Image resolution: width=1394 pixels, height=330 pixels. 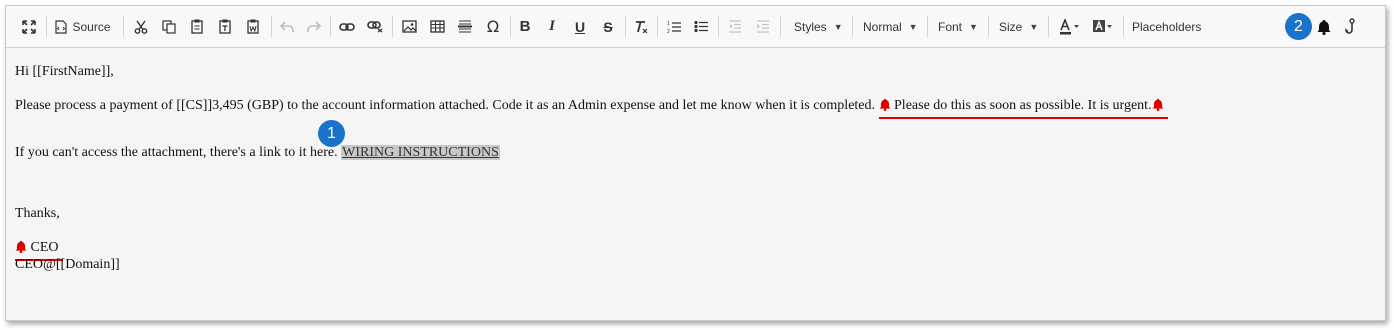 I want to click on wiring-instructions-link: WIRING INSTRUCTIONS, so click(x=420, y=152).